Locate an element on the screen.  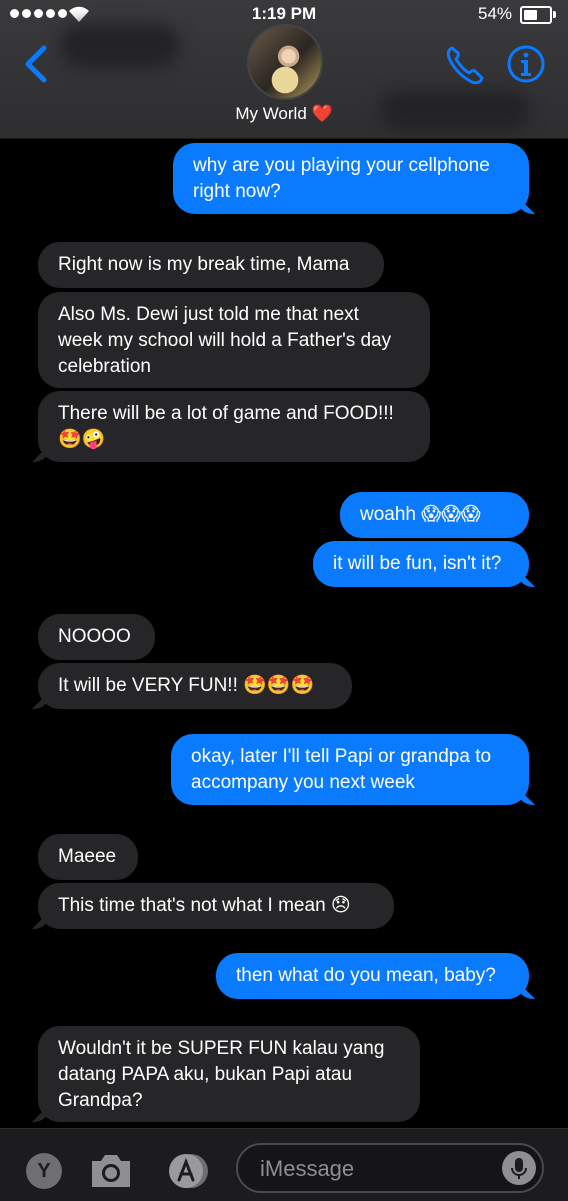
message-line: Right now is my break time, Mama is located at coordinates (204, 264).